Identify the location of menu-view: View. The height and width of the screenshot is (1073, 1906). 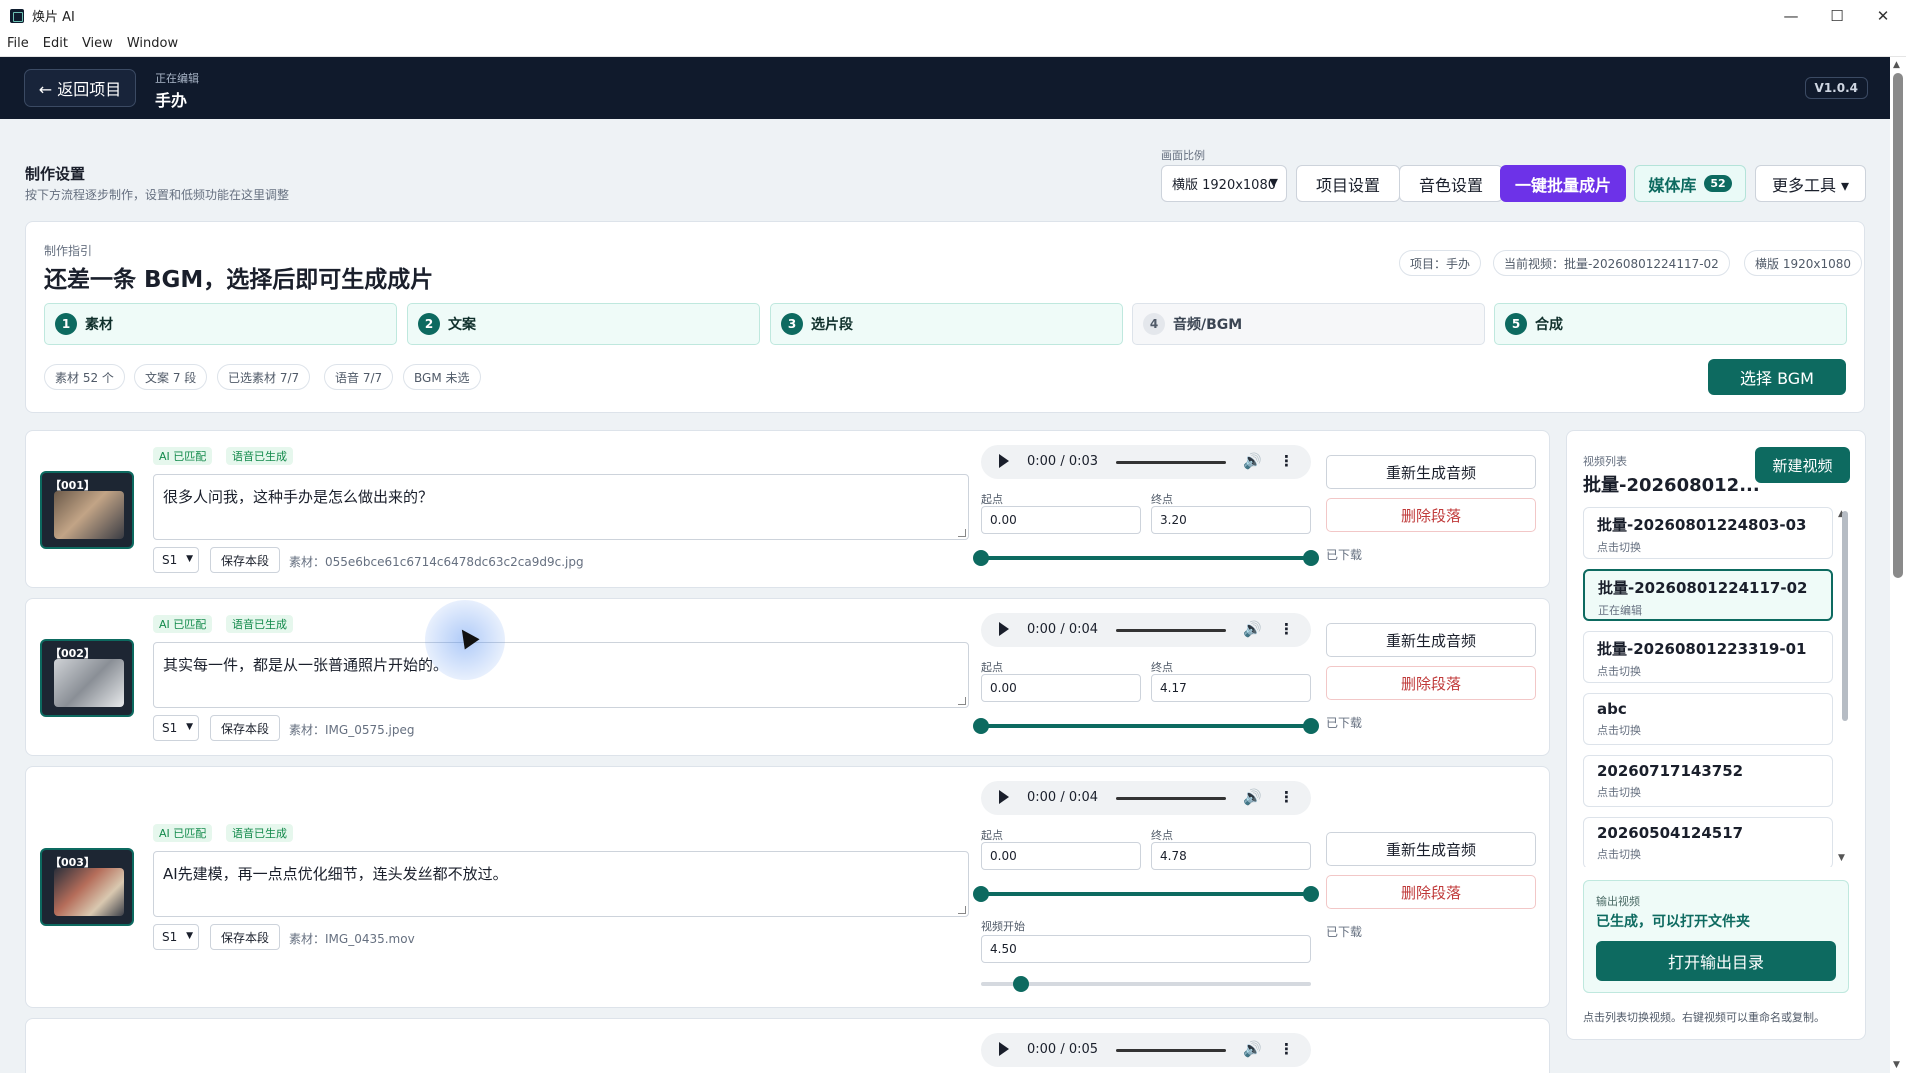
(97, 43).